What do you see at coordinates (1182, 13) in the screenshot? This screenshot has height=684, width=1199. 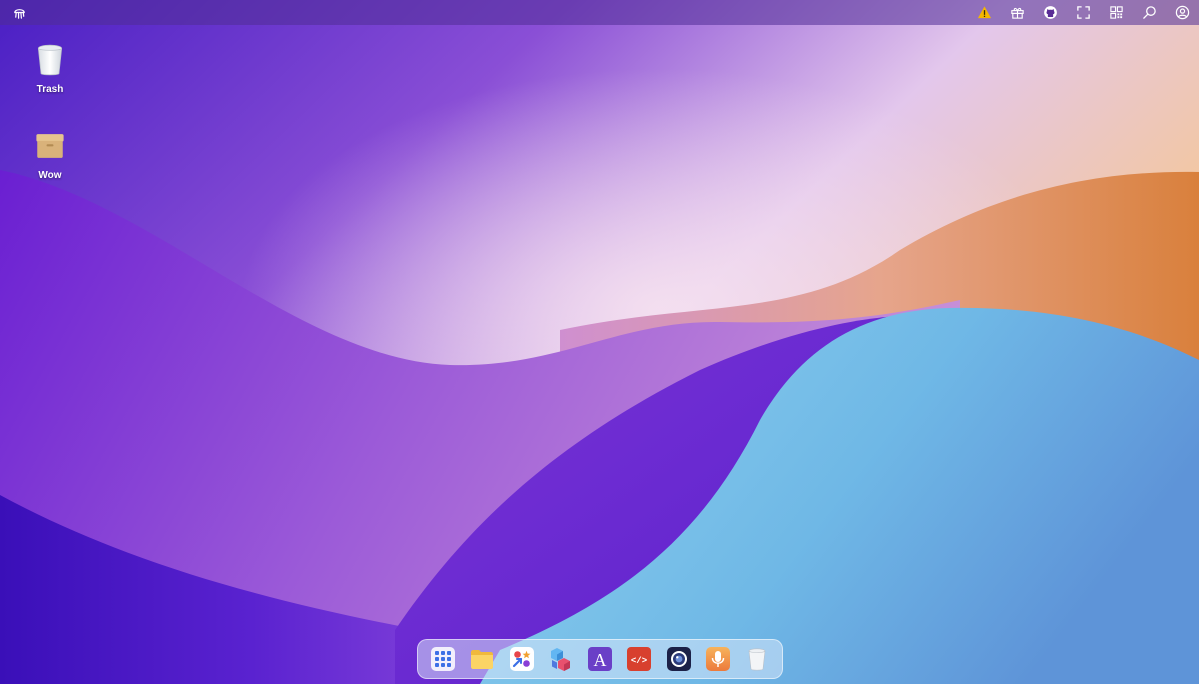 I see `user-account-icon` at bounding box center [1182, 13].